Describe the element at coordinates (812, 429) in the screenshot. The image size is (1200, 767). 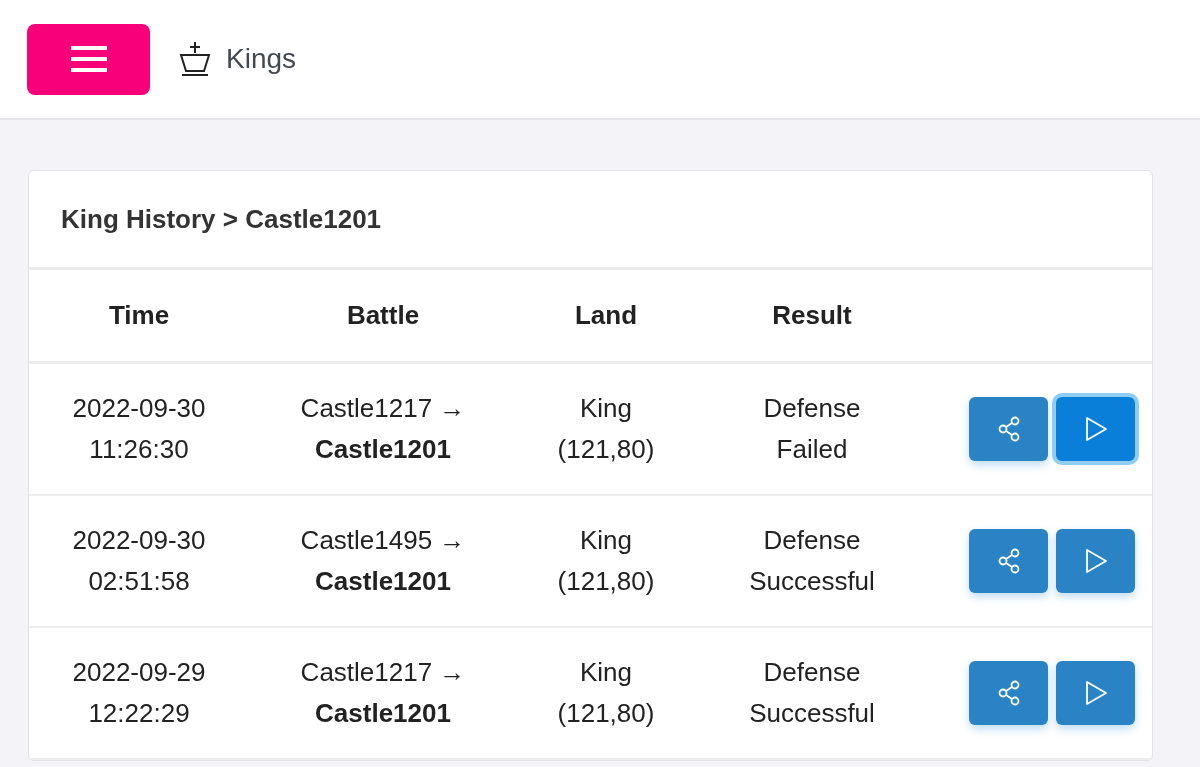
I see `result-cell-text: Defense Failed` at that location.